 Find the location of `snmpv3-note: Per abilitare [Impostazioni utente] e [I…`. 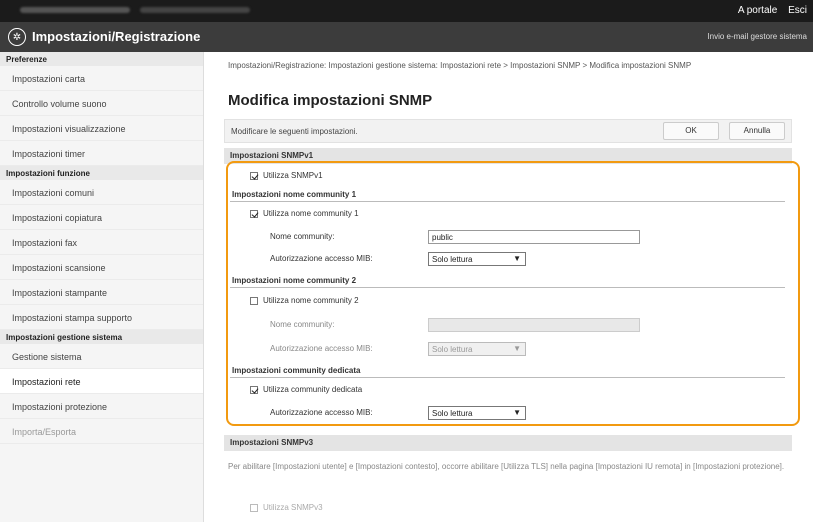

snmpv3-note: Per abilitare [Impostazioni utente] e [I… is located at coordinates (506, 466).